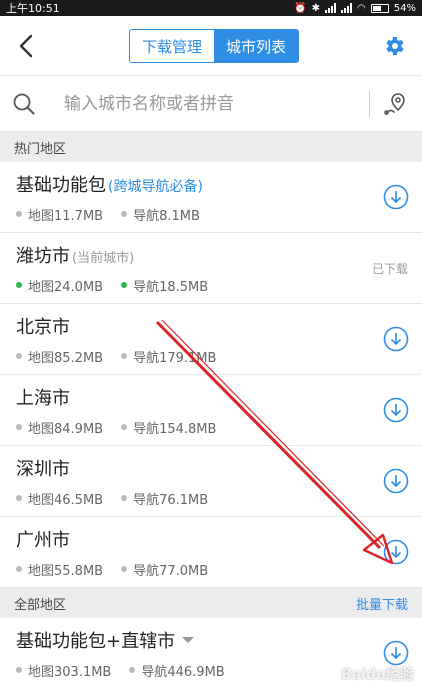 The image size is (422, 688). Describe the element at coordinates (121, 539) in the screenshot. I see `city-name-line: 广州市` at that location.